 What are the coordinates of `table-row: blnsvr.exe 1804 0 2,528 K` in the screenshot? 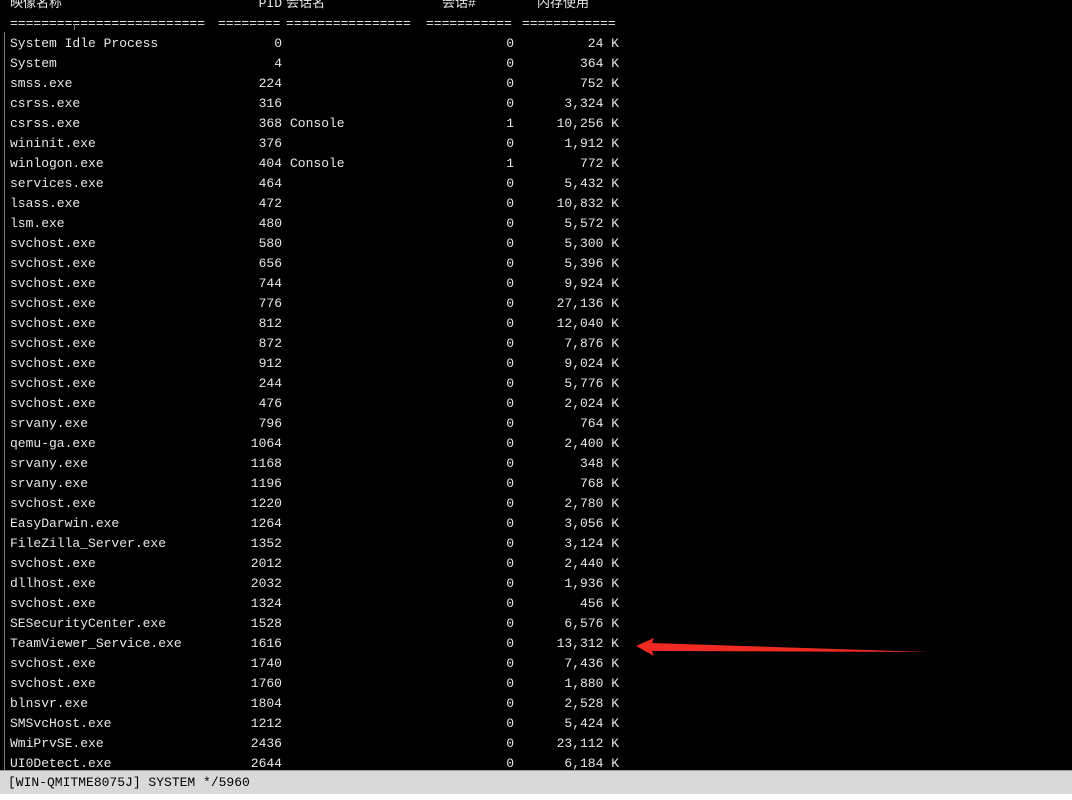 It's located at (320, 704).